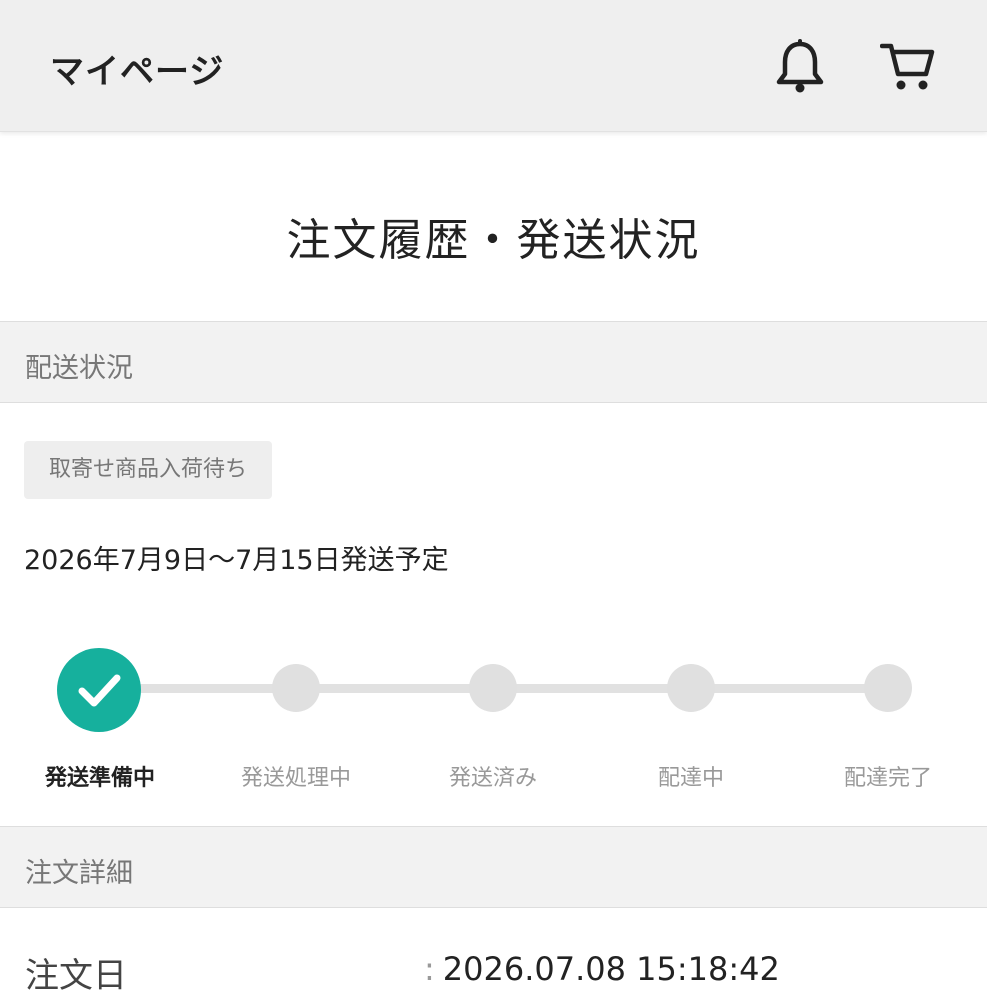  What do you see at coordinates (691, 688) in the screenshot?
I see `step-4-dot` at bounding box center [691, 688].